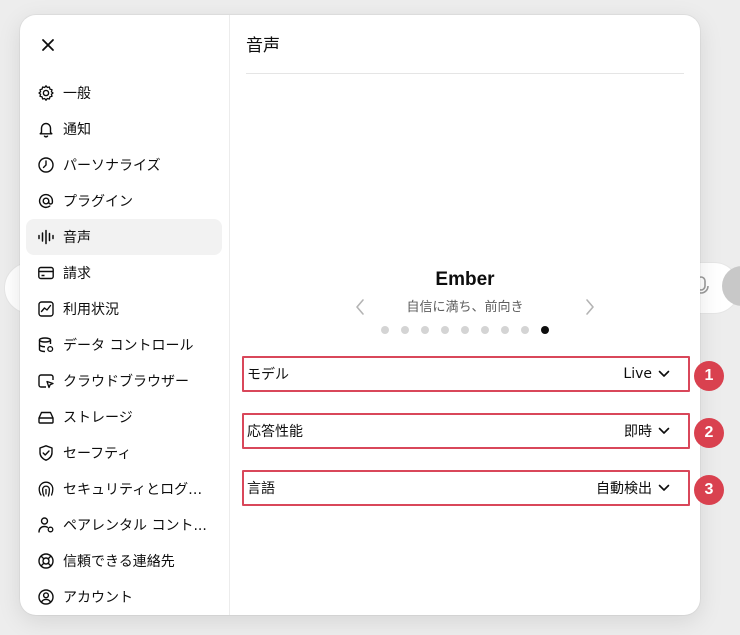  I want to click on chevron-left-icon, so click(360, 307).